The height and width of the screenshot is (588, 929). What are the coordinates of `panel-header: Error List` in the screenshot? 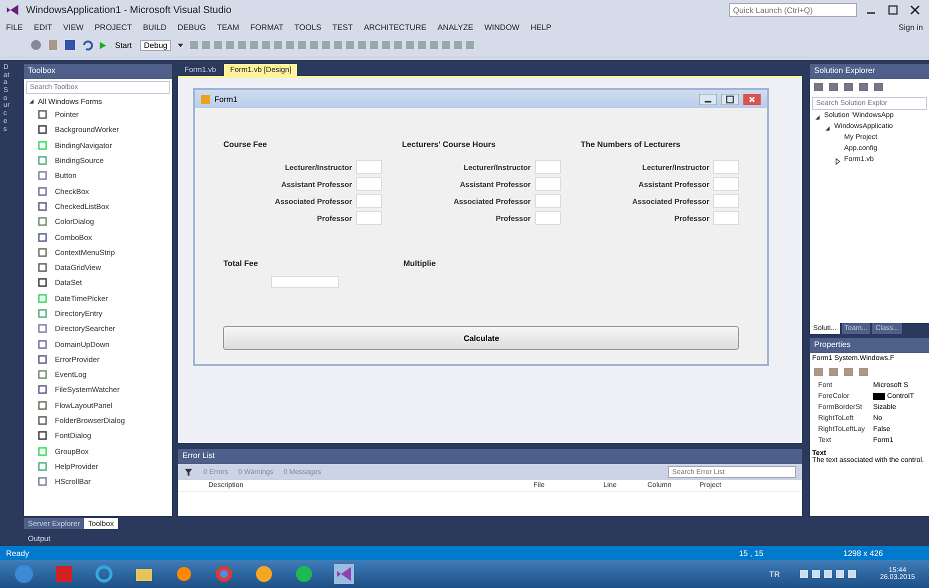 It's located at (490, 456).